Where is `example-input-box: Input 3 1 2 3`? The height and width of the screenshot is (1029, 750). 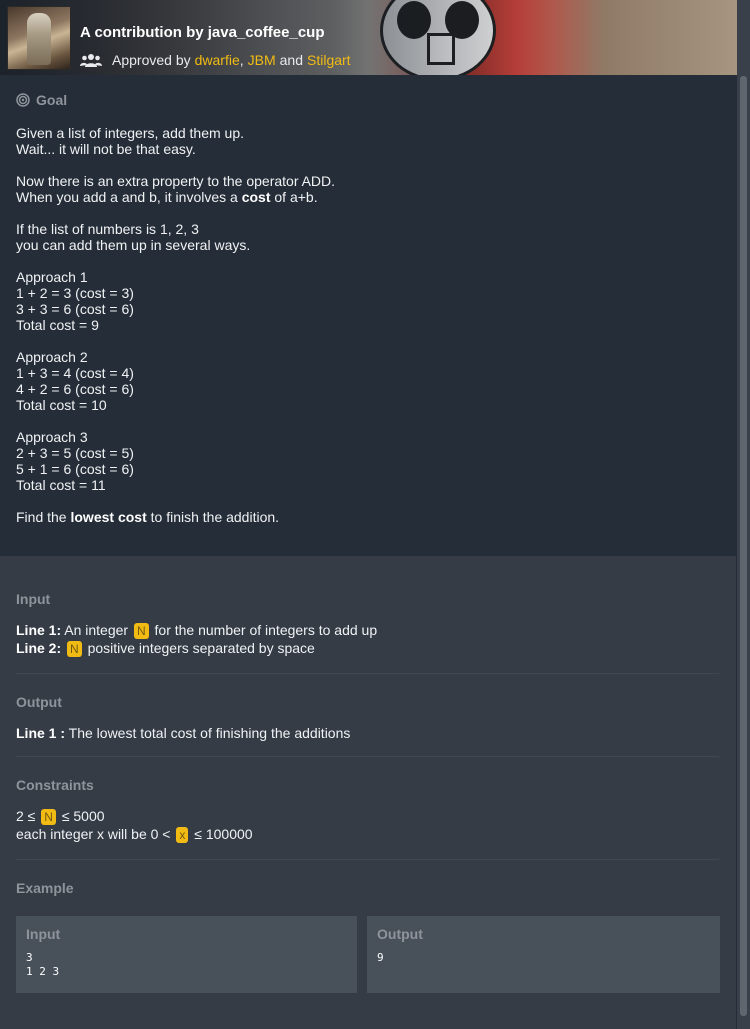 example-input-box: Input 3 1 2 3 is located at coordinates (186, 954).